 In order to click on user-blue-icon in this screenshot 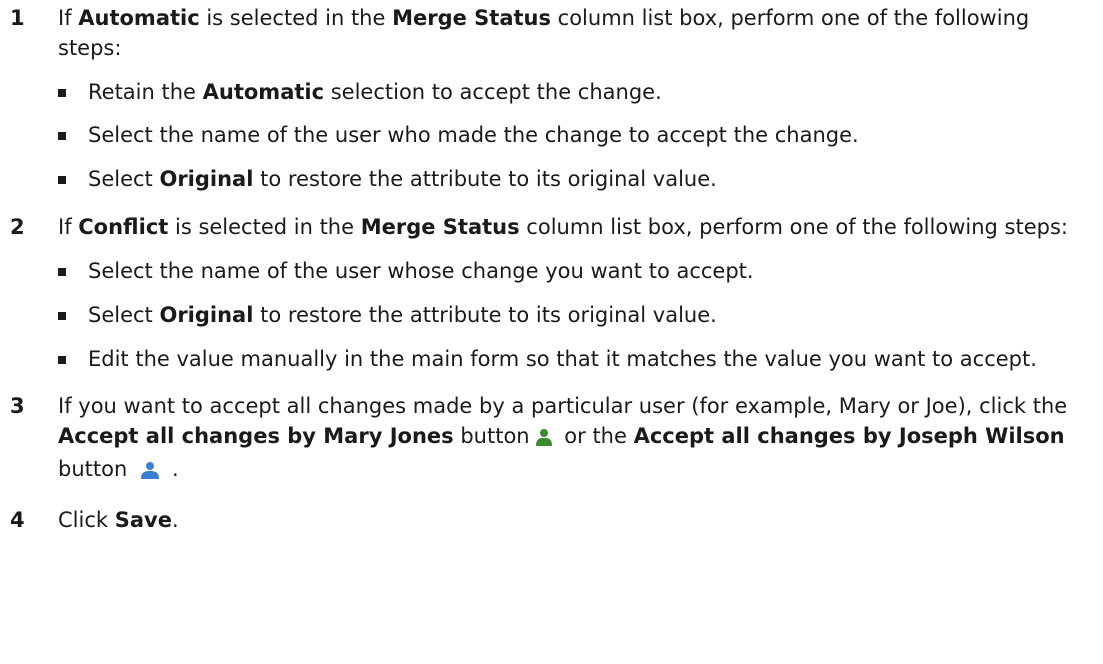, I will do `click(150, 473)`.